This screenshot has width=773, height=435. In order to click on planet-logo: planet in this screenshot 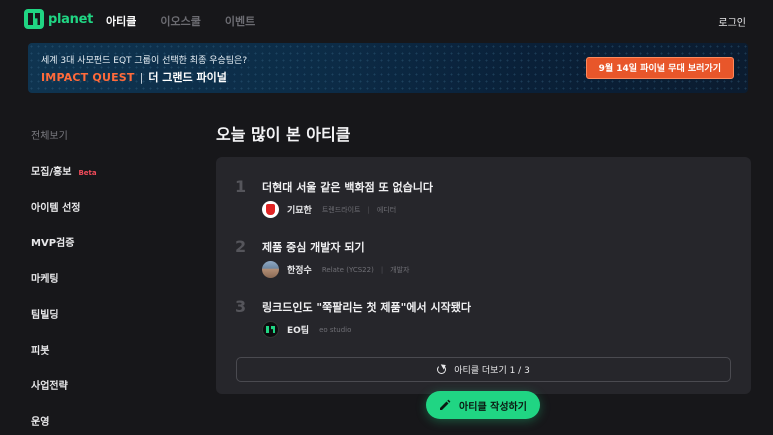, I will do `click(58, 19)`.